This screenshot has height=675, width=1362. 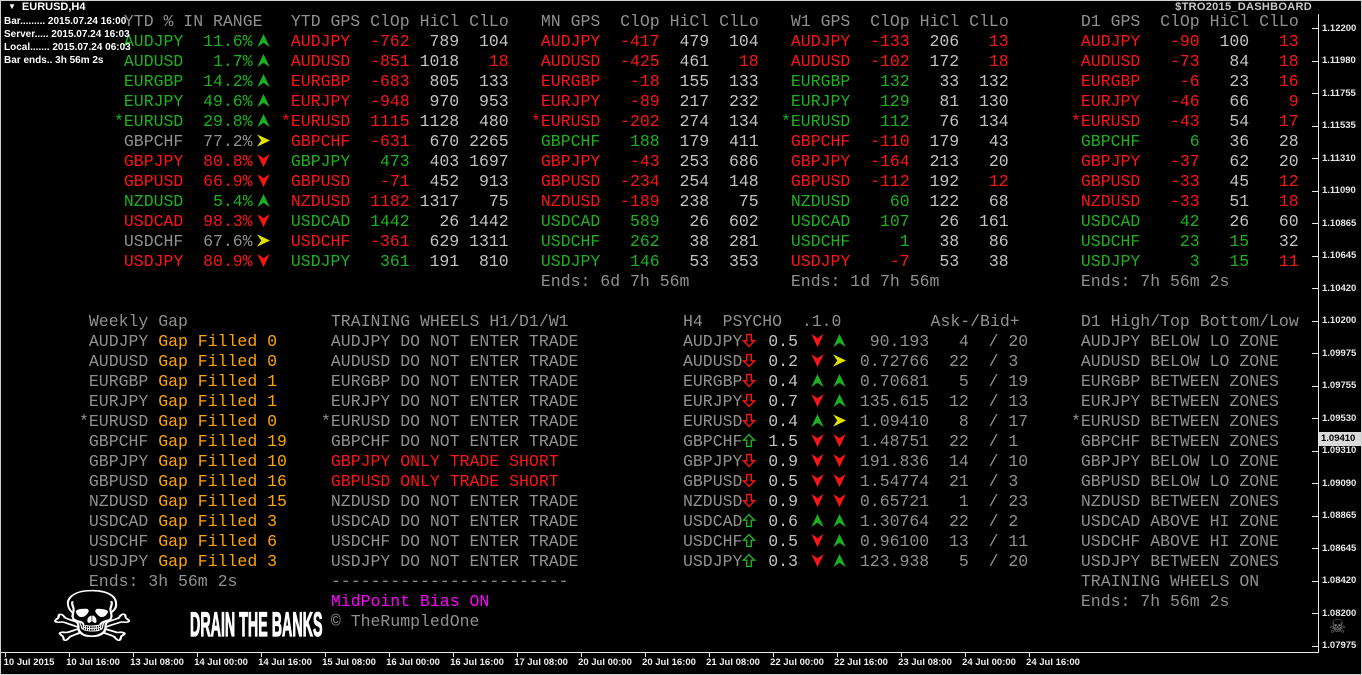 What do you see at coordinates (193, 21) in the screenshot?
I see `section-header: YTD % IN RANGE` at bounding box center [193, 21].